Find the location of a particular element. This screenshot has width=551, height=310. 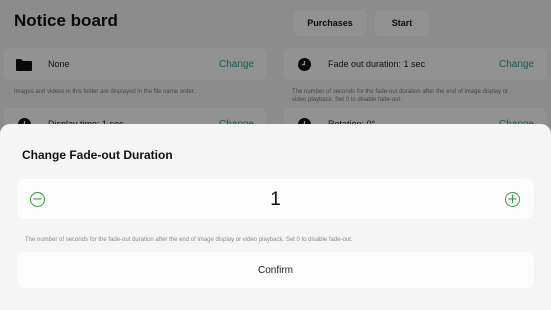

dialog-title: Change Fade-out Duration is located at coordinates (97, 155).